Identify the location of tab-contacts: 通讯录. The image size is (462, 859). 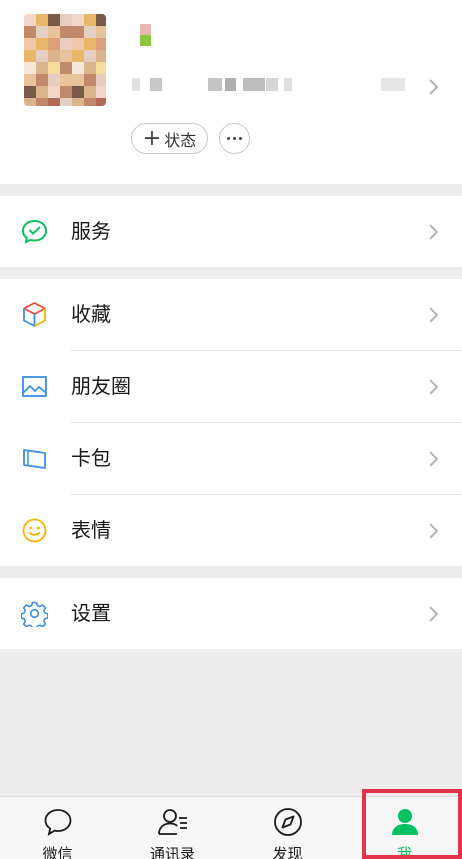
(172, 828).